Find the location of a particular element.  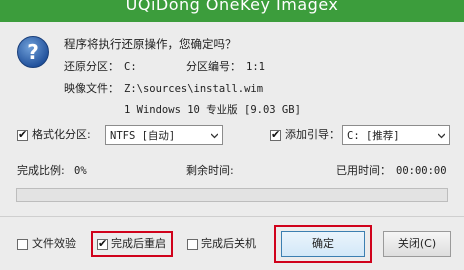

progress-bar is located at coordinates (232, 195).